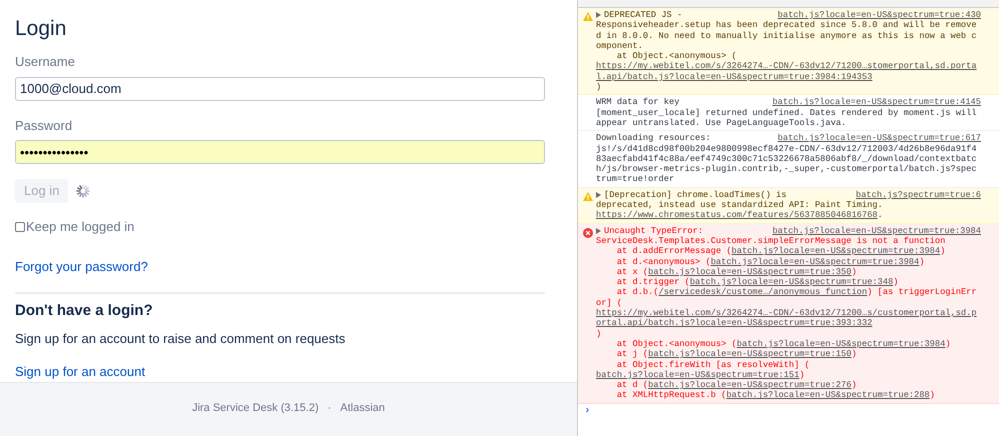  What do you see at coordinates (654, 231) in the screenshot?
I see `message-heading: Uncaught TypeError:` at bounding box center [654, 231].